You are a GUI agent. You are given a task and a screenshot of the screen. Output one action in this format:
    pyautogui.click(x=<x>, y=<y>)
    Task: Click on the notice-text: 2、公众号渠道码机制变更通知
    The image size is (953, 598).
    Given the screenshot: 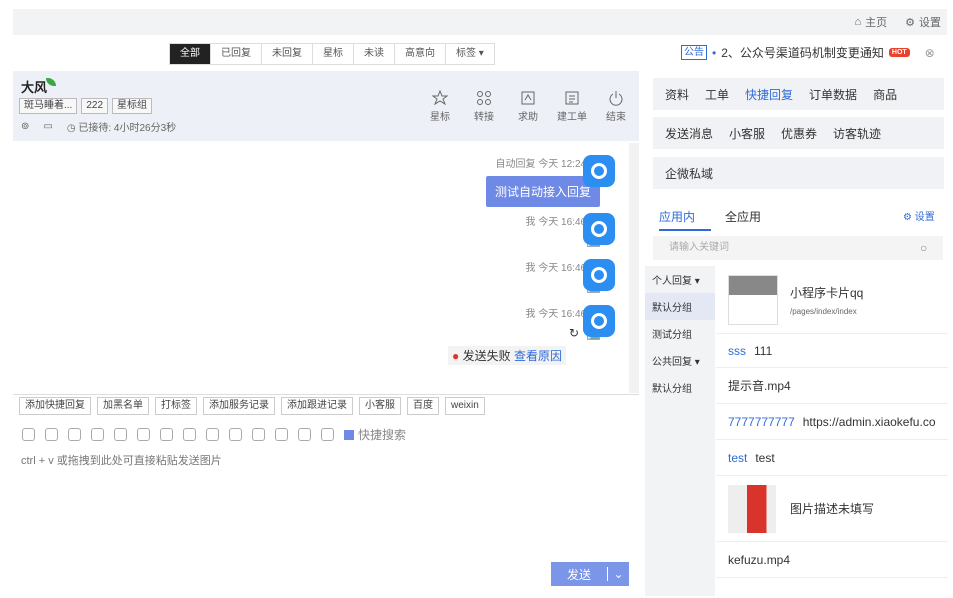 What is the action you would take?
    pyautogui.click(x=802, y=53)
    